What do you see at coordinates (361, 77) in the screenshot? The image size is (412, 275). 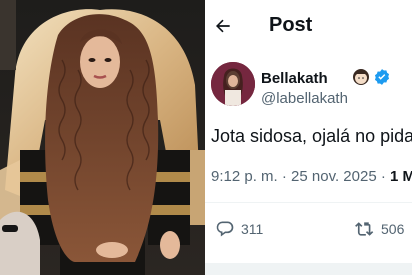 I see `woman-emoji-icon` at bounding box center [361, 77].